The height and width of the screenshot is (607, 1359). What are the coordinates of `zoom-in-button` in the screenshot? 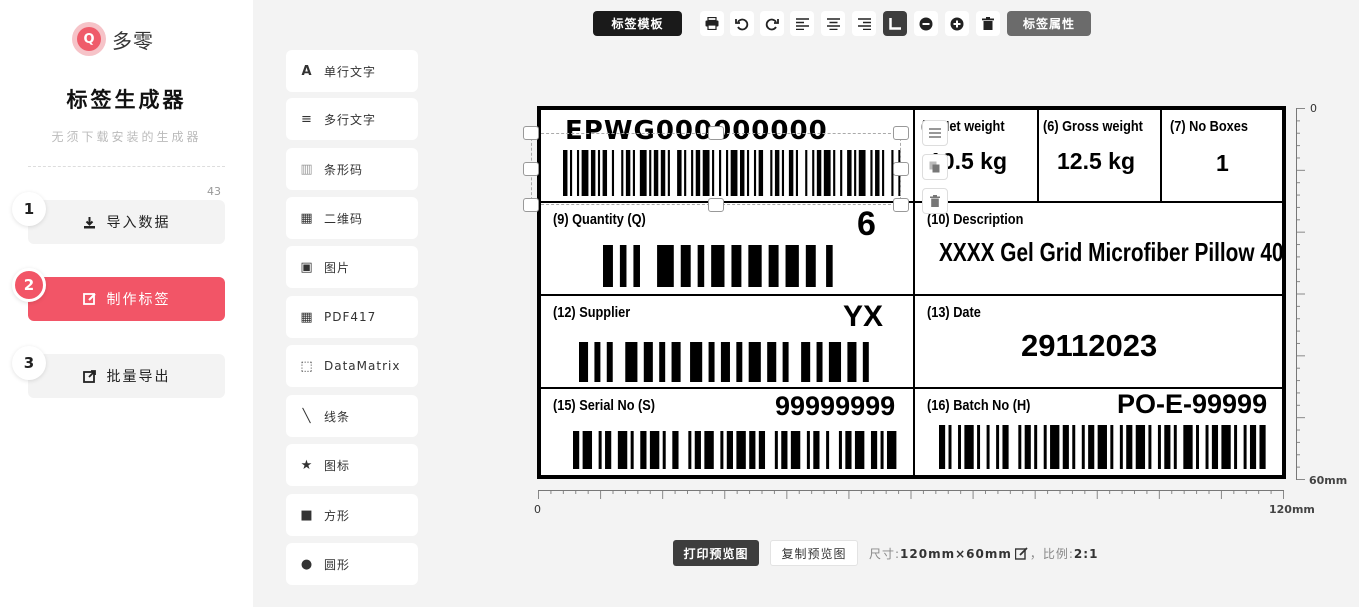 It's located at (957, 23).